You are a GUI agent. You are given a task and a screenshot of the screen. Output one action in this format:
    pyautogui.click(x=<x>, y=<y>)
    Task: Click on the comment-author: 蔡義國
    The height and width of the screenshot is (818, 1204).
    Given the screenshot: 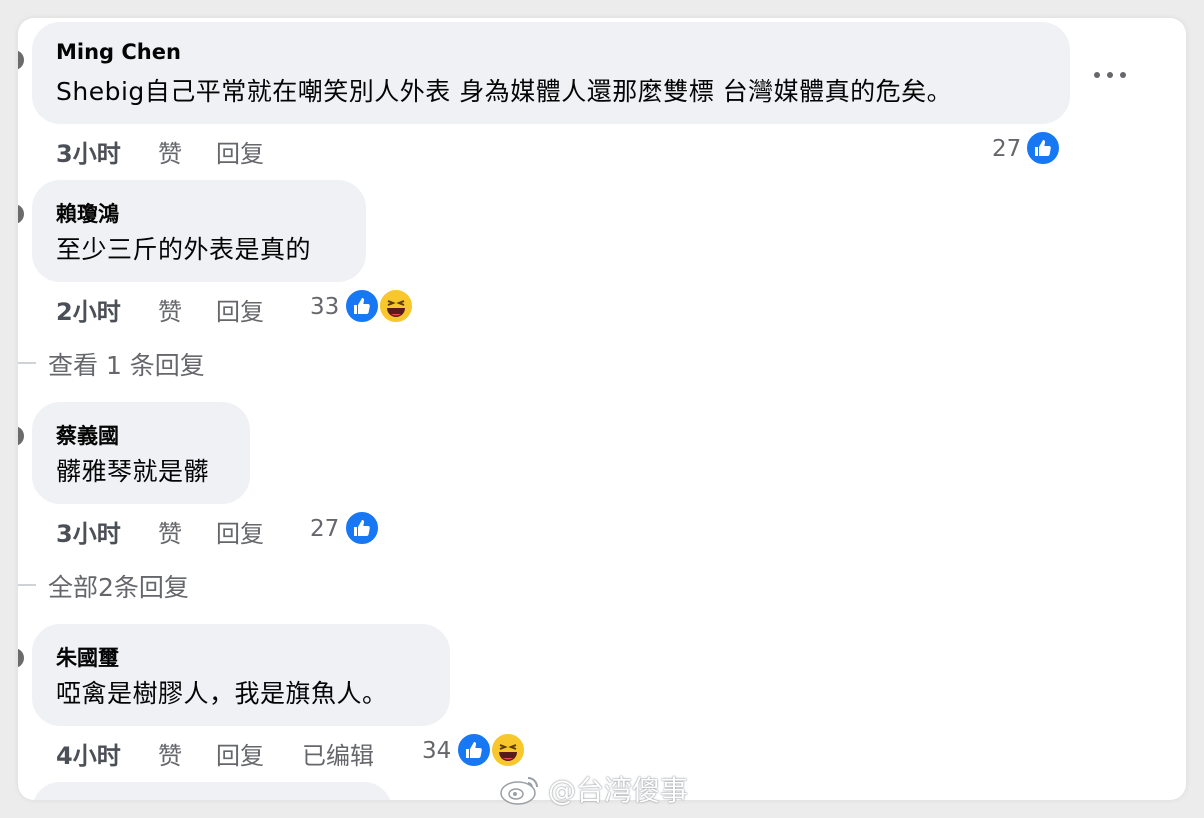 What is the action you would take?
    pyautogui.click(x=87, y=435)
    